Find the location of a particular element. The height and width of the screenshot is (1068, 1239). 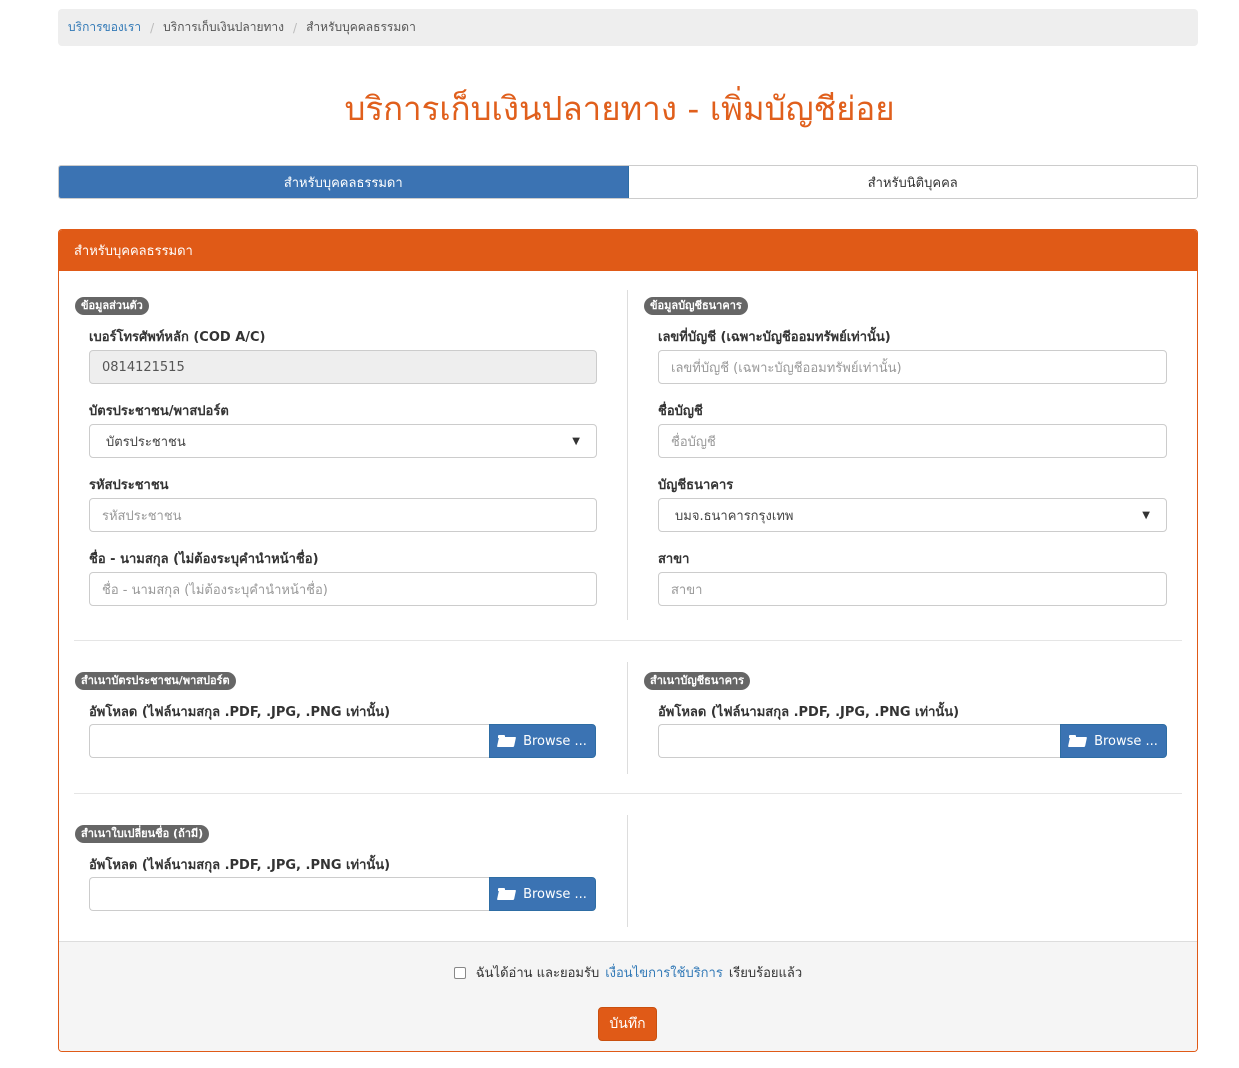

account-name-field: ชื่อบัญชี is located at coordinates (912, 441).